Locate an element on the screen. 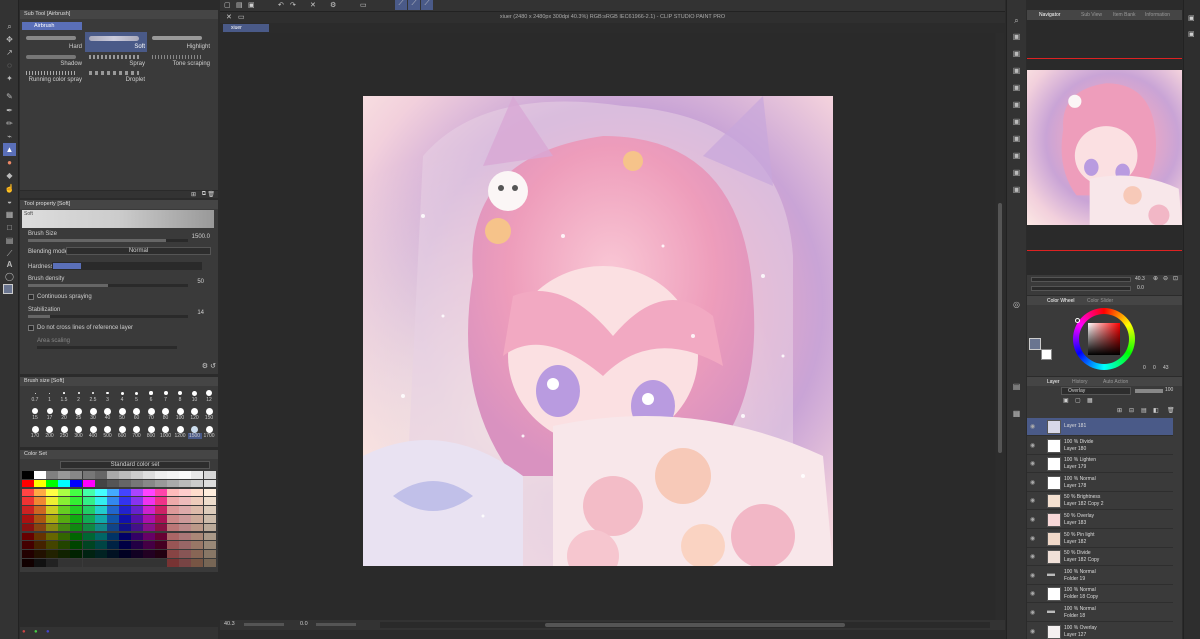 The height and width of the screenshot is (639, 1200). material-icon-6: ▣ is located at coordinates (1016, 121).